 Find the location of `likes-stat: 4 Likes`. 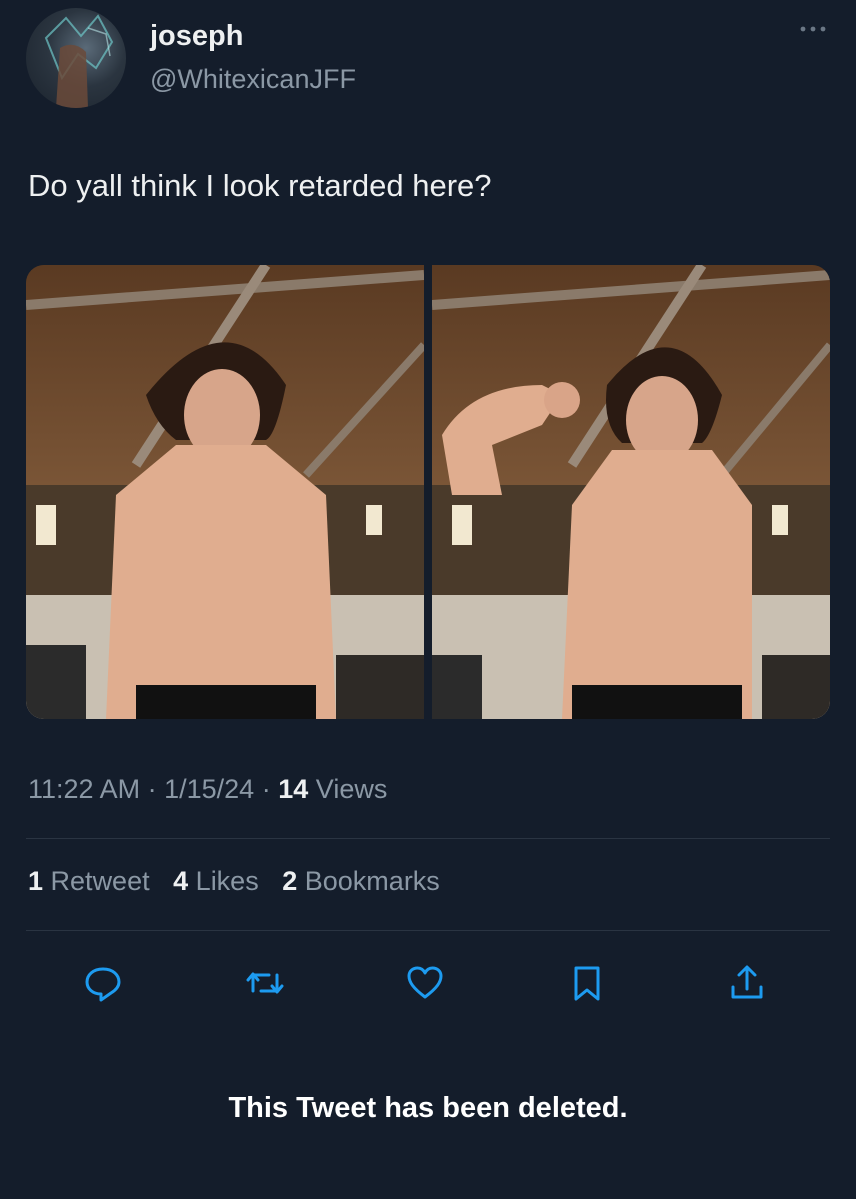

likes-stat: 4 Likes is located at coordinates (216, 881).